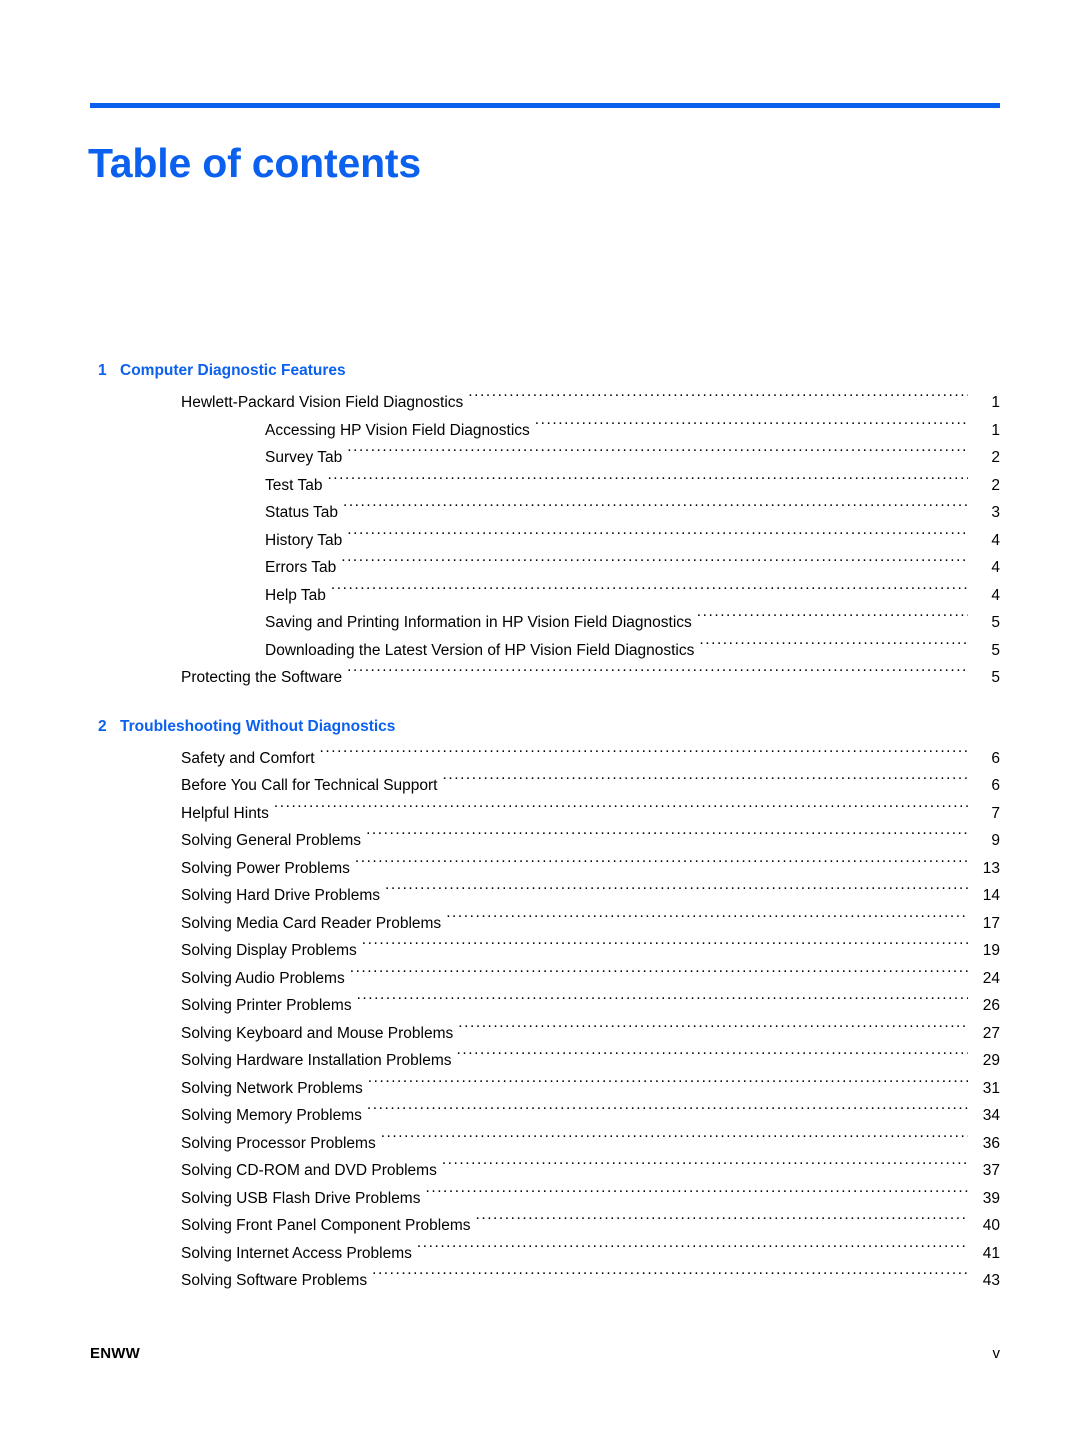 This screenshot has width=1080, height=1437. I want to click on toc-entry: Solving Media Card Reader Problems 17, so click(545, 924).